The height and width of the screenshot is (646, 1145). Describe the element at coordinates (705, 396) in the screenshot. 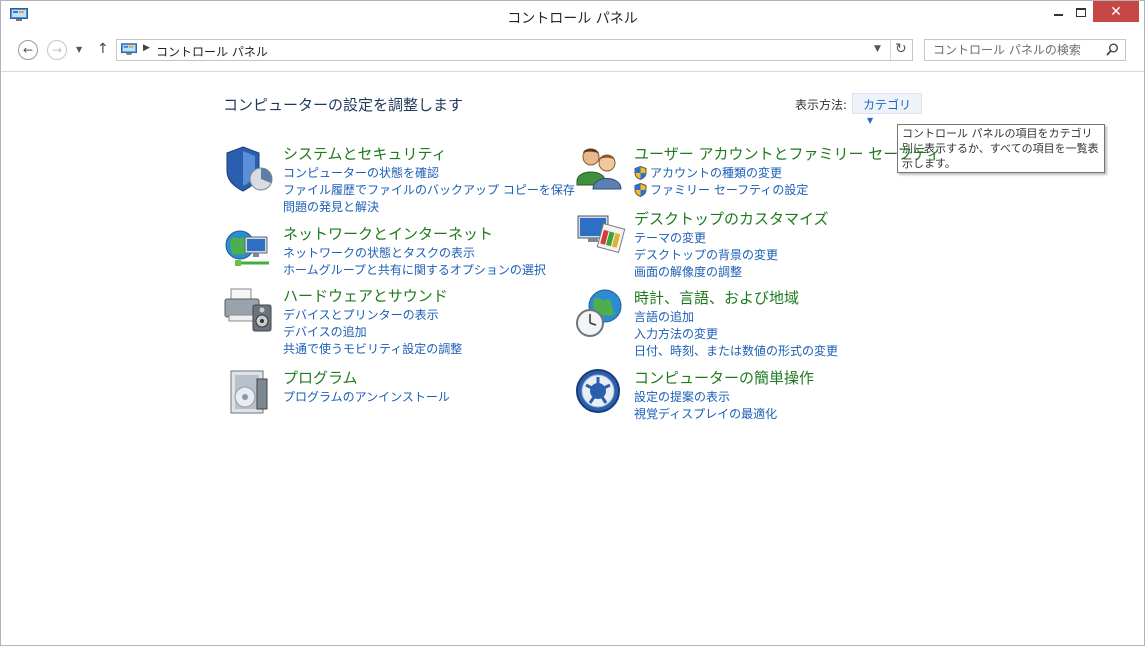

I see `link-recommended-settings: 設定の提案の表示` at that location.